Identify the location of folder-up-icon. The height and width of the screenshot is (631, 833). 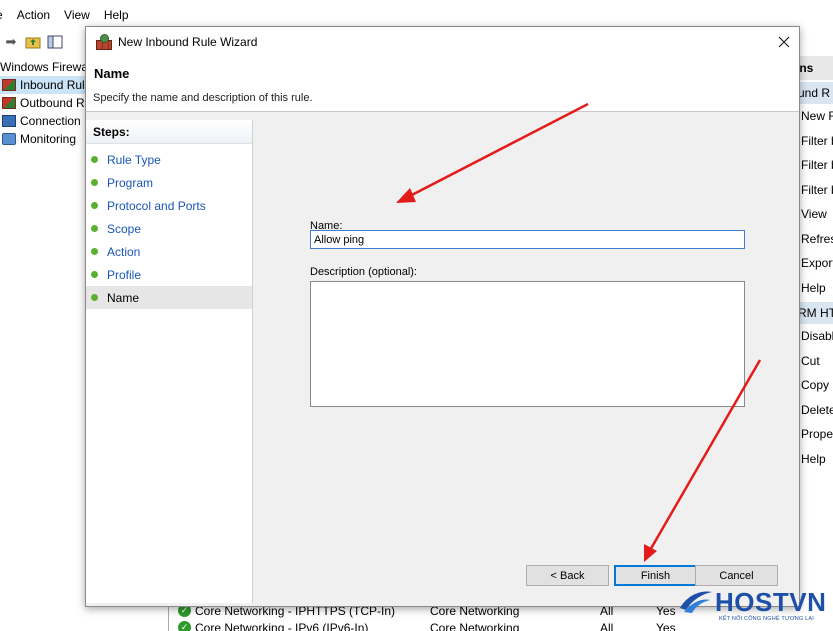
(33, 42).